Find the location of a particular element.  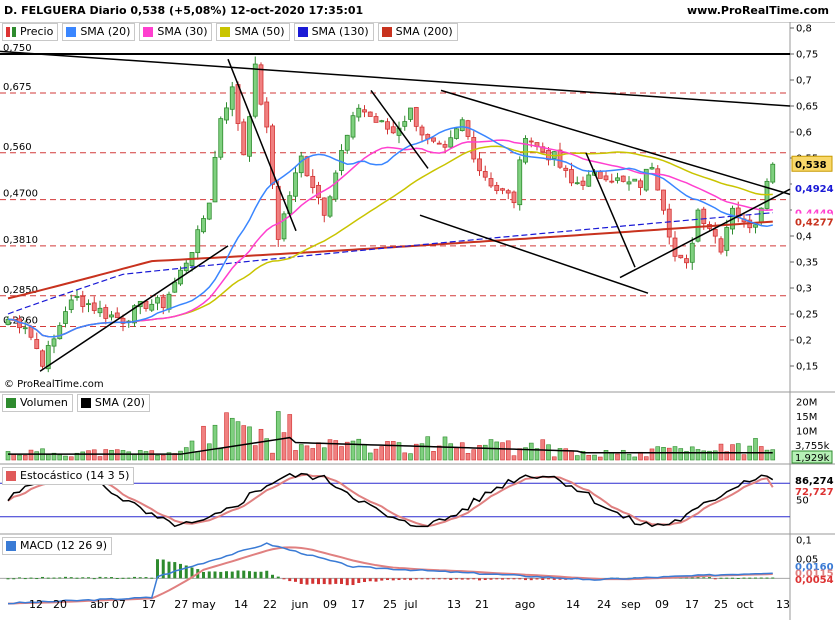

value-tag: 0,538 is located at coordinates (812, 163).